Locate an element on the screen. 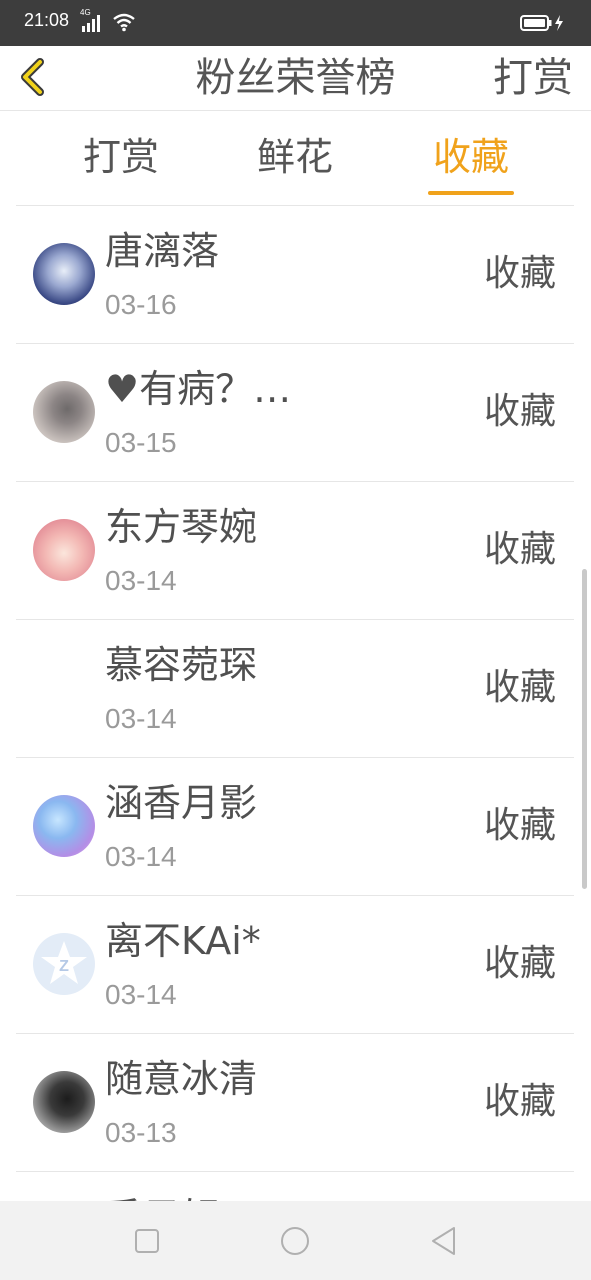 Image resolution: width=591 pixels, height=1280 pixels. default-avatar-icon: Z is located at coordinates (64, 962).